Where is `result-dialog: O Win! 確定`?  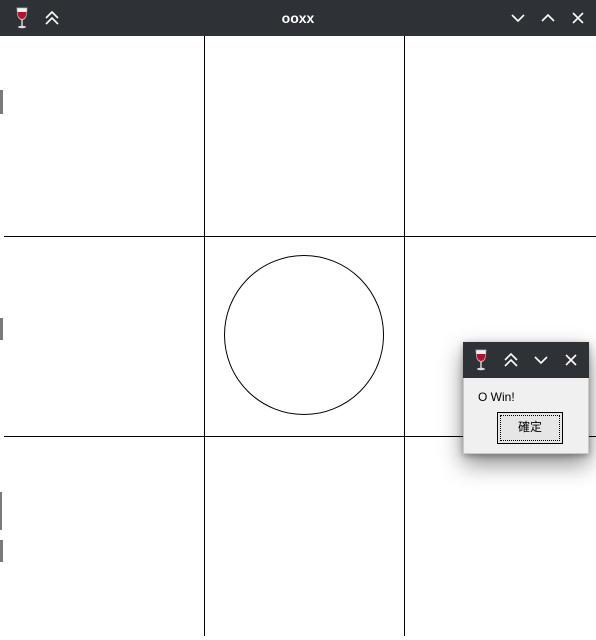
result-dialog: O Win! 確定 is located at coordinates (526, 398).